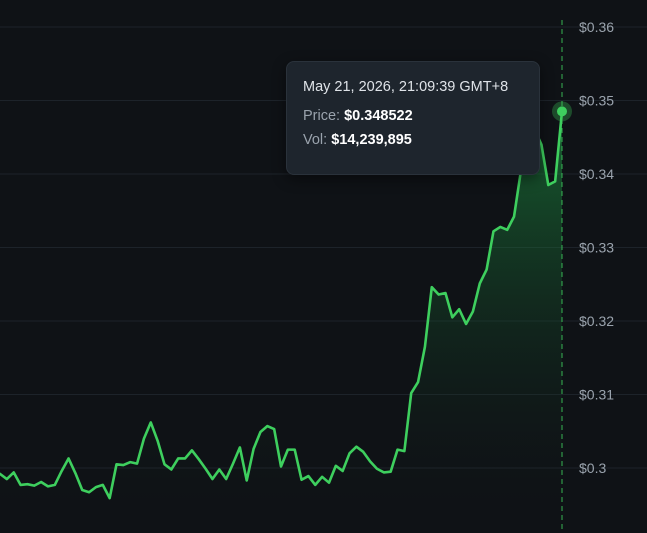 The image size is (647, 533). I want to click on tooltip-date: May 21, 2026, 21:09:39 GMT+8, so click(406, 87).